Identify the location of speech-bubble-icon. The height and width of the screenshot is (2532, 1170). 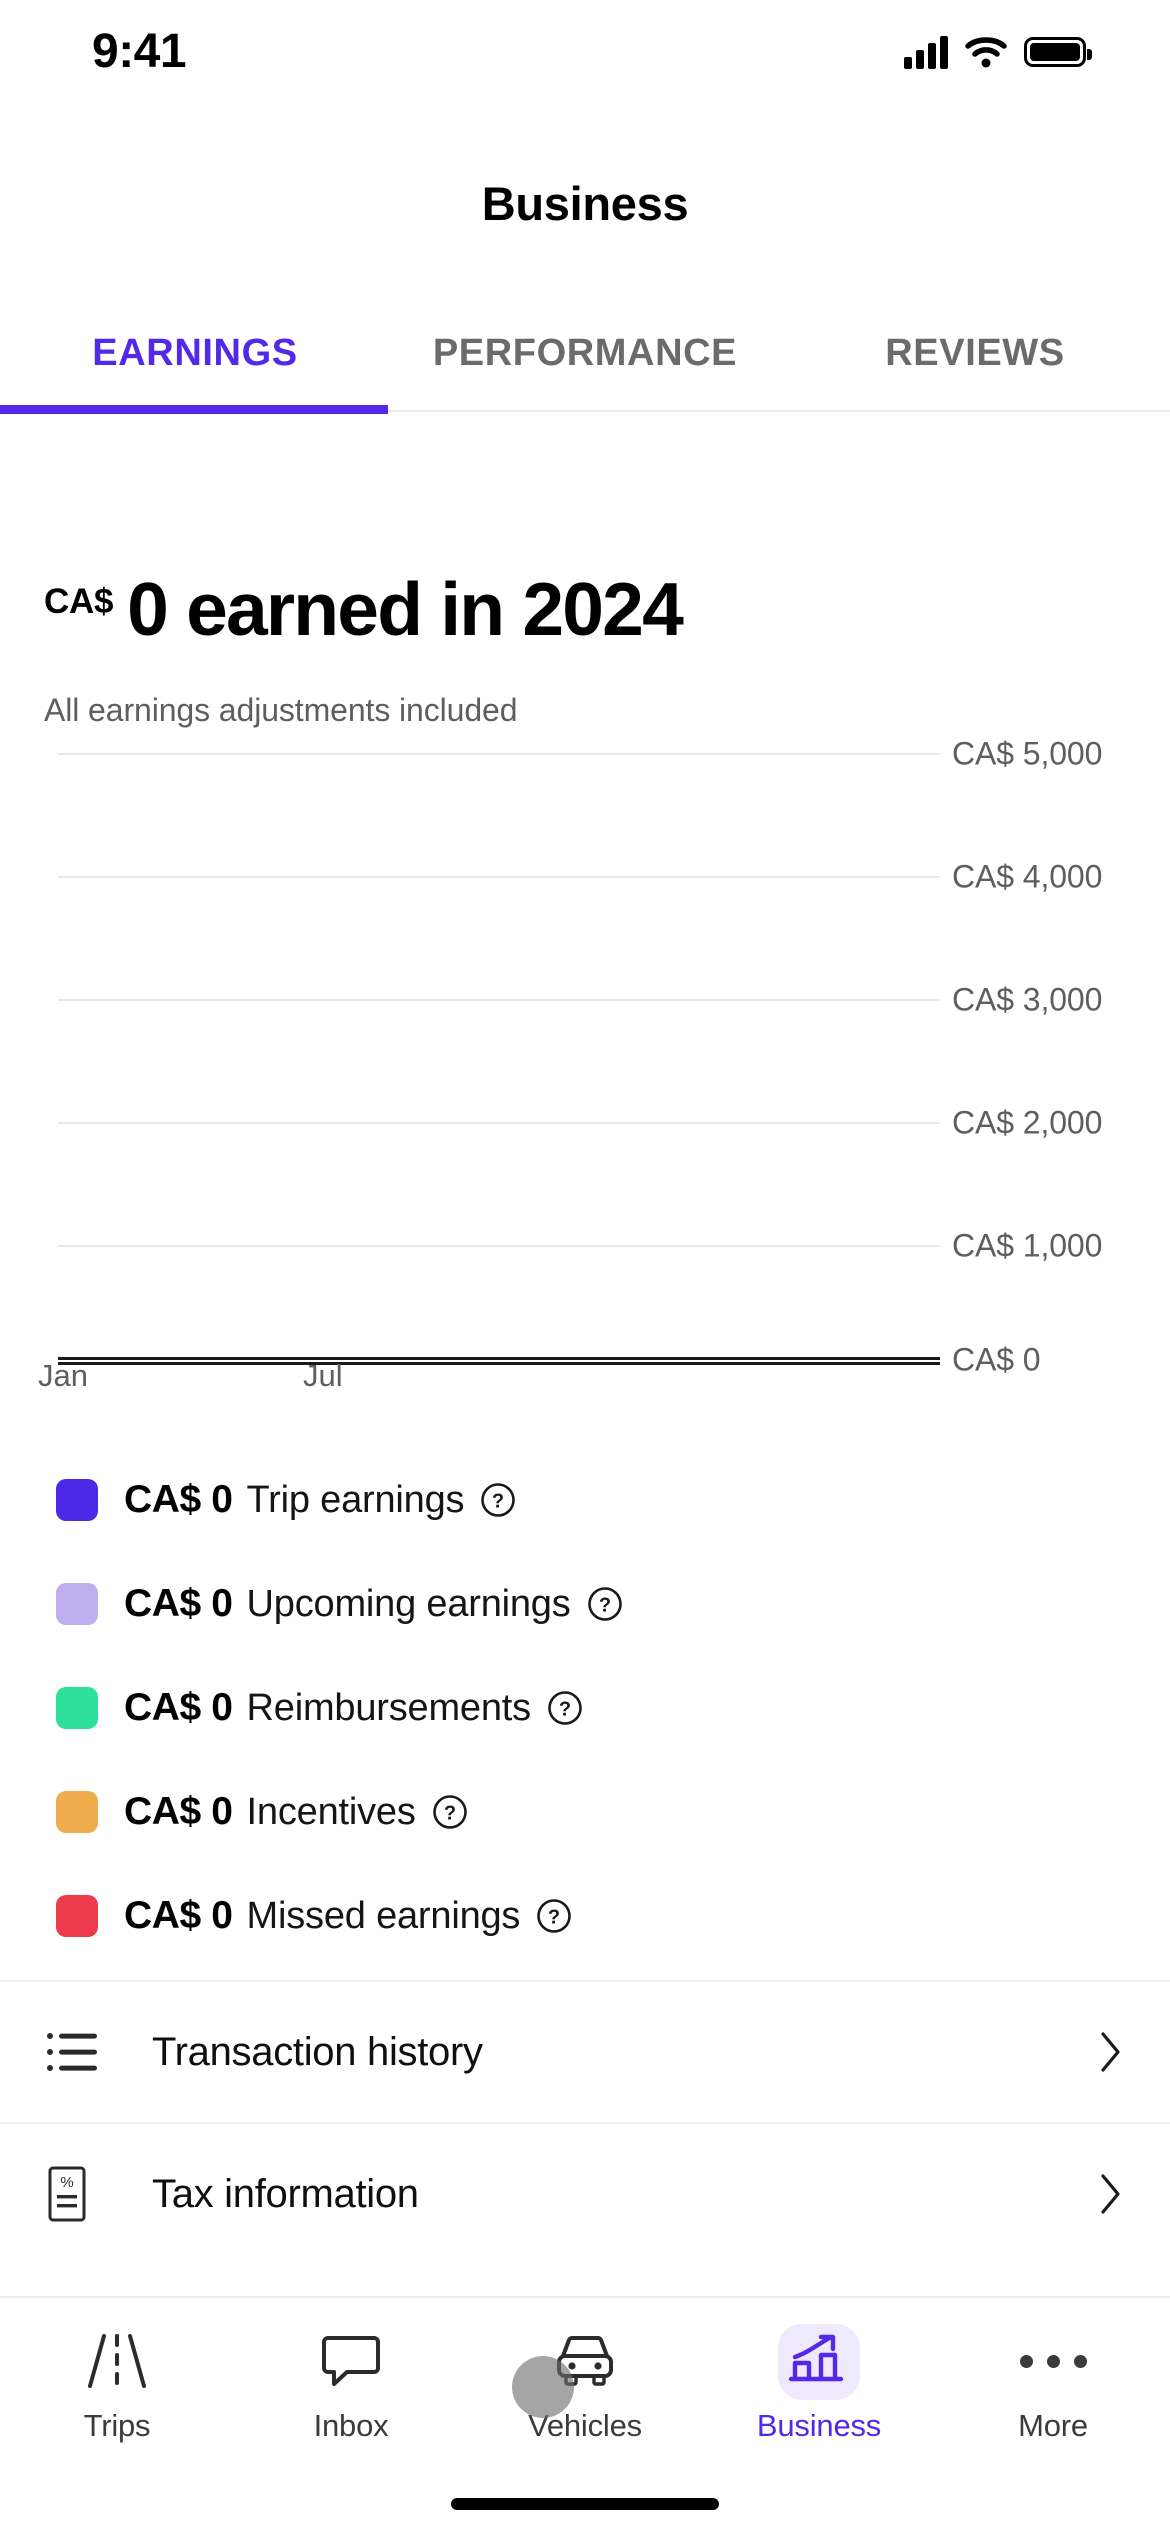
(351, 2361).